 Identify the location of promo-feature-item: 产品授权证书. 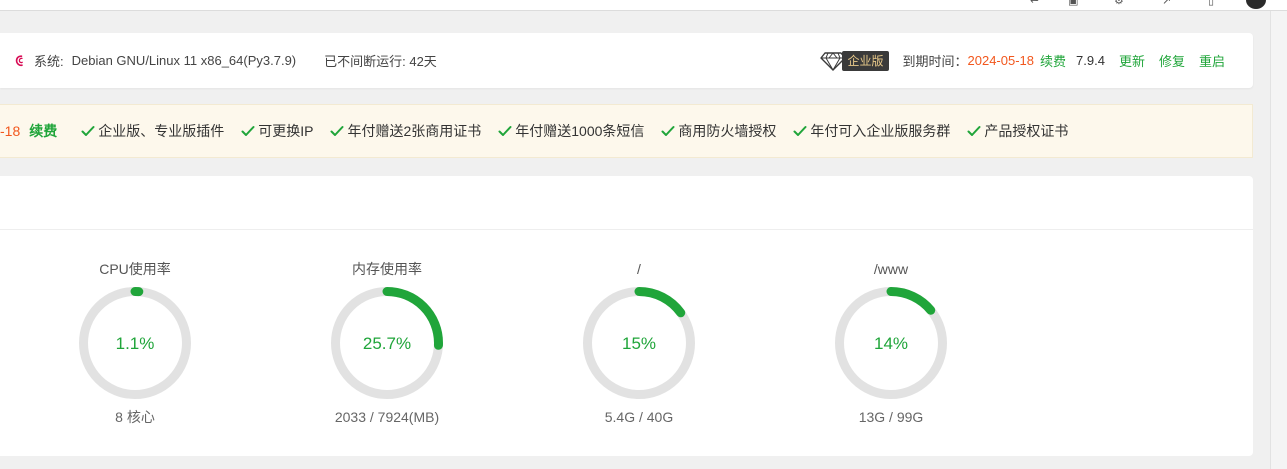
(1017, 131).